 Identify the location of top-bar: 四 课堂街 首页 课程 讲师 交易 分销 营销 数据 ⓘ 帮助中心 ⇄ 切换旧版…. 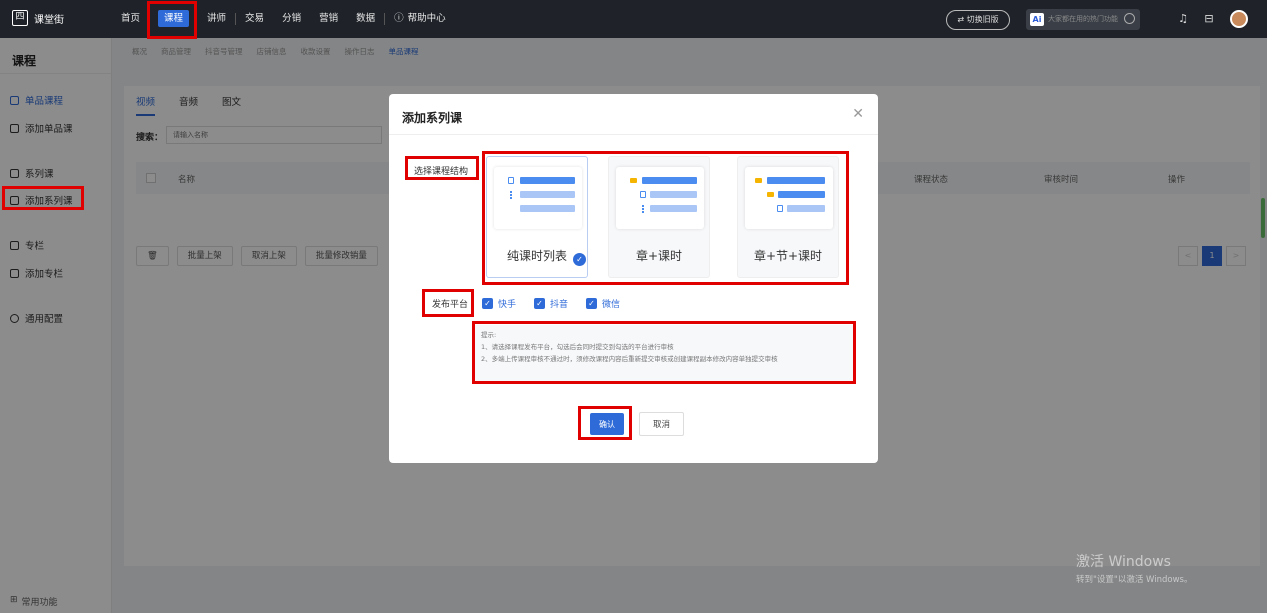
(633, 19).